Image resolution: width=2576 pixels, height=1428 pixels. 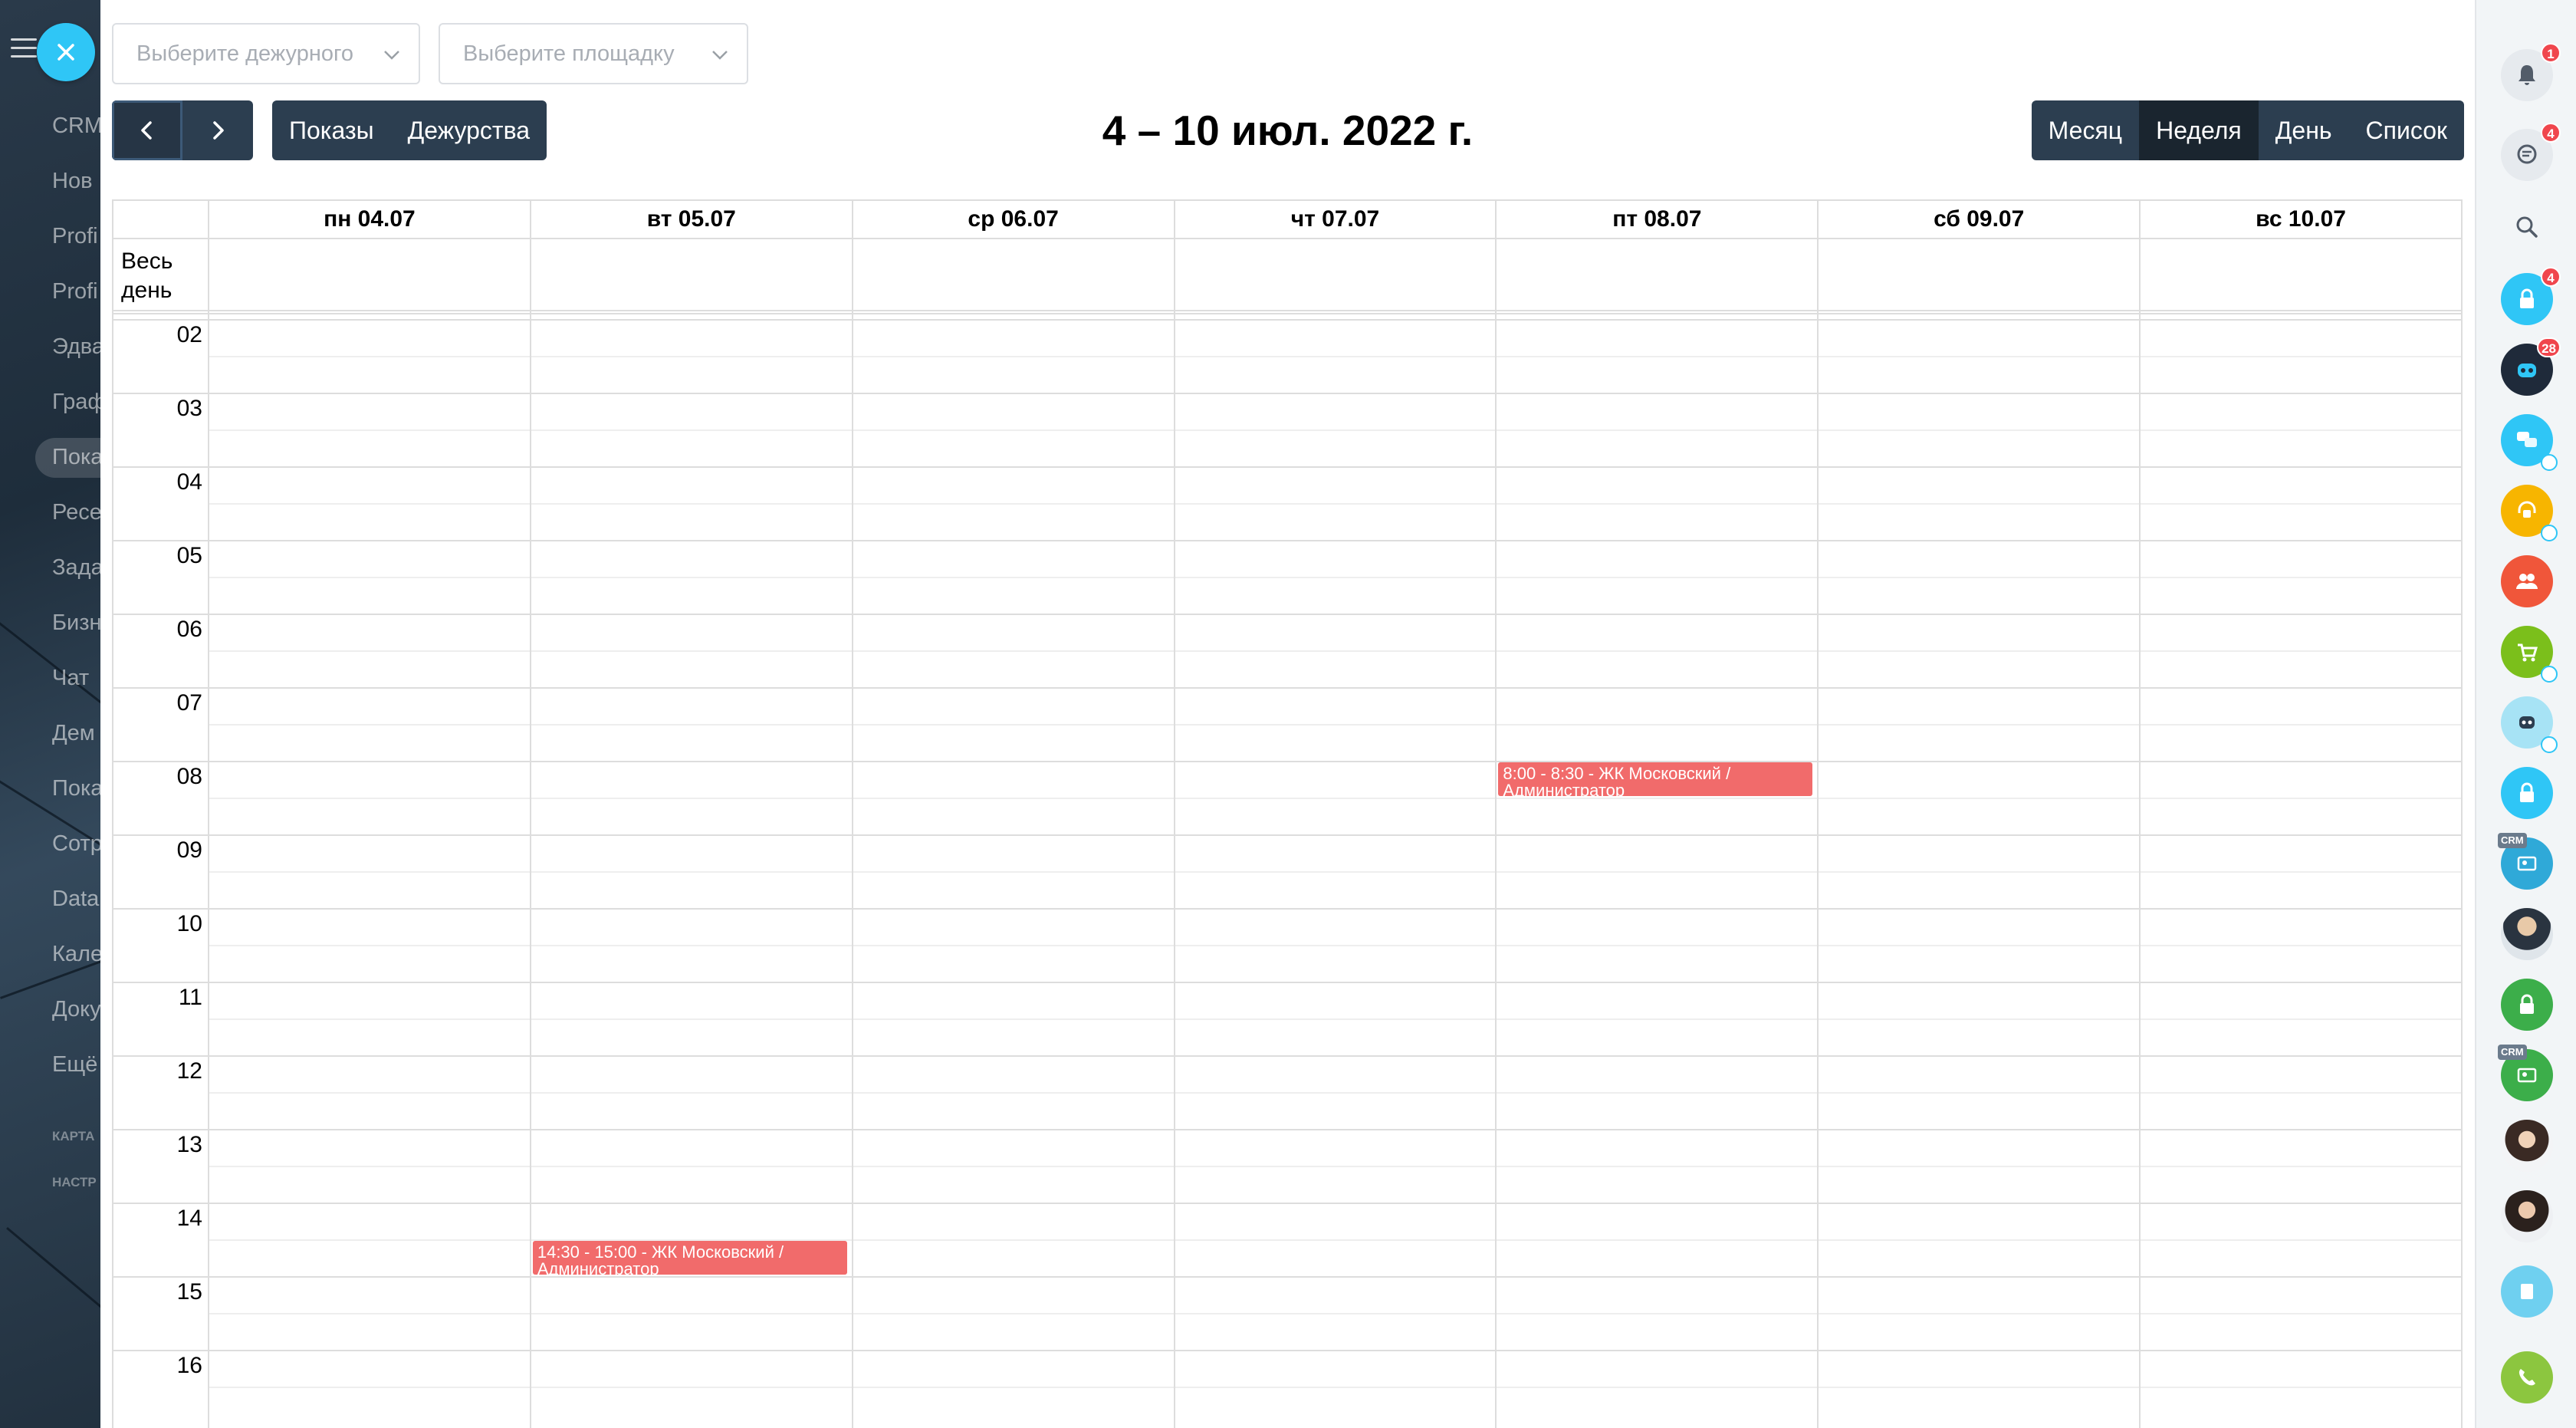 What do you see at coordinates (70, 678) in the screenshot?
I see `sidebar-item: Чат` at bounding box center [70, 678].